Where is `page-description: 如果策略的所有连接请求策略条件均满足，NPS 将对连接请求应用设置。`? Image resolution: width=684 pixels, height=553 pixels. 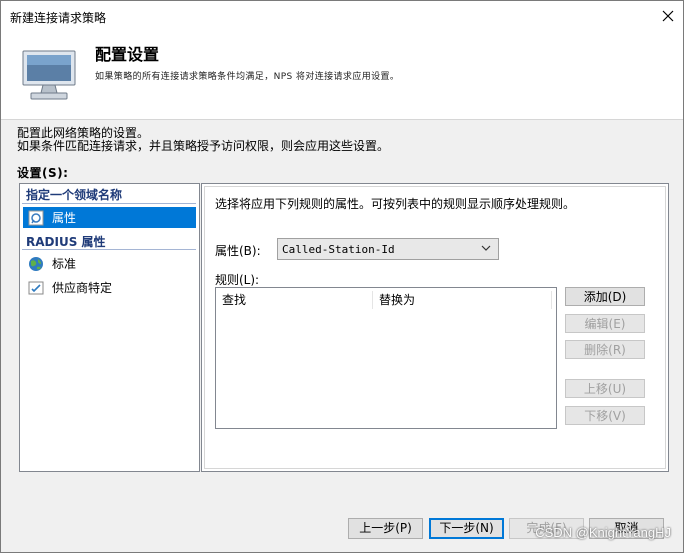 page-description: 如果策略的所有连接请求策略条件均满足，NPS 将对连接请求应用设置。 is located at coordinates (247, 77).